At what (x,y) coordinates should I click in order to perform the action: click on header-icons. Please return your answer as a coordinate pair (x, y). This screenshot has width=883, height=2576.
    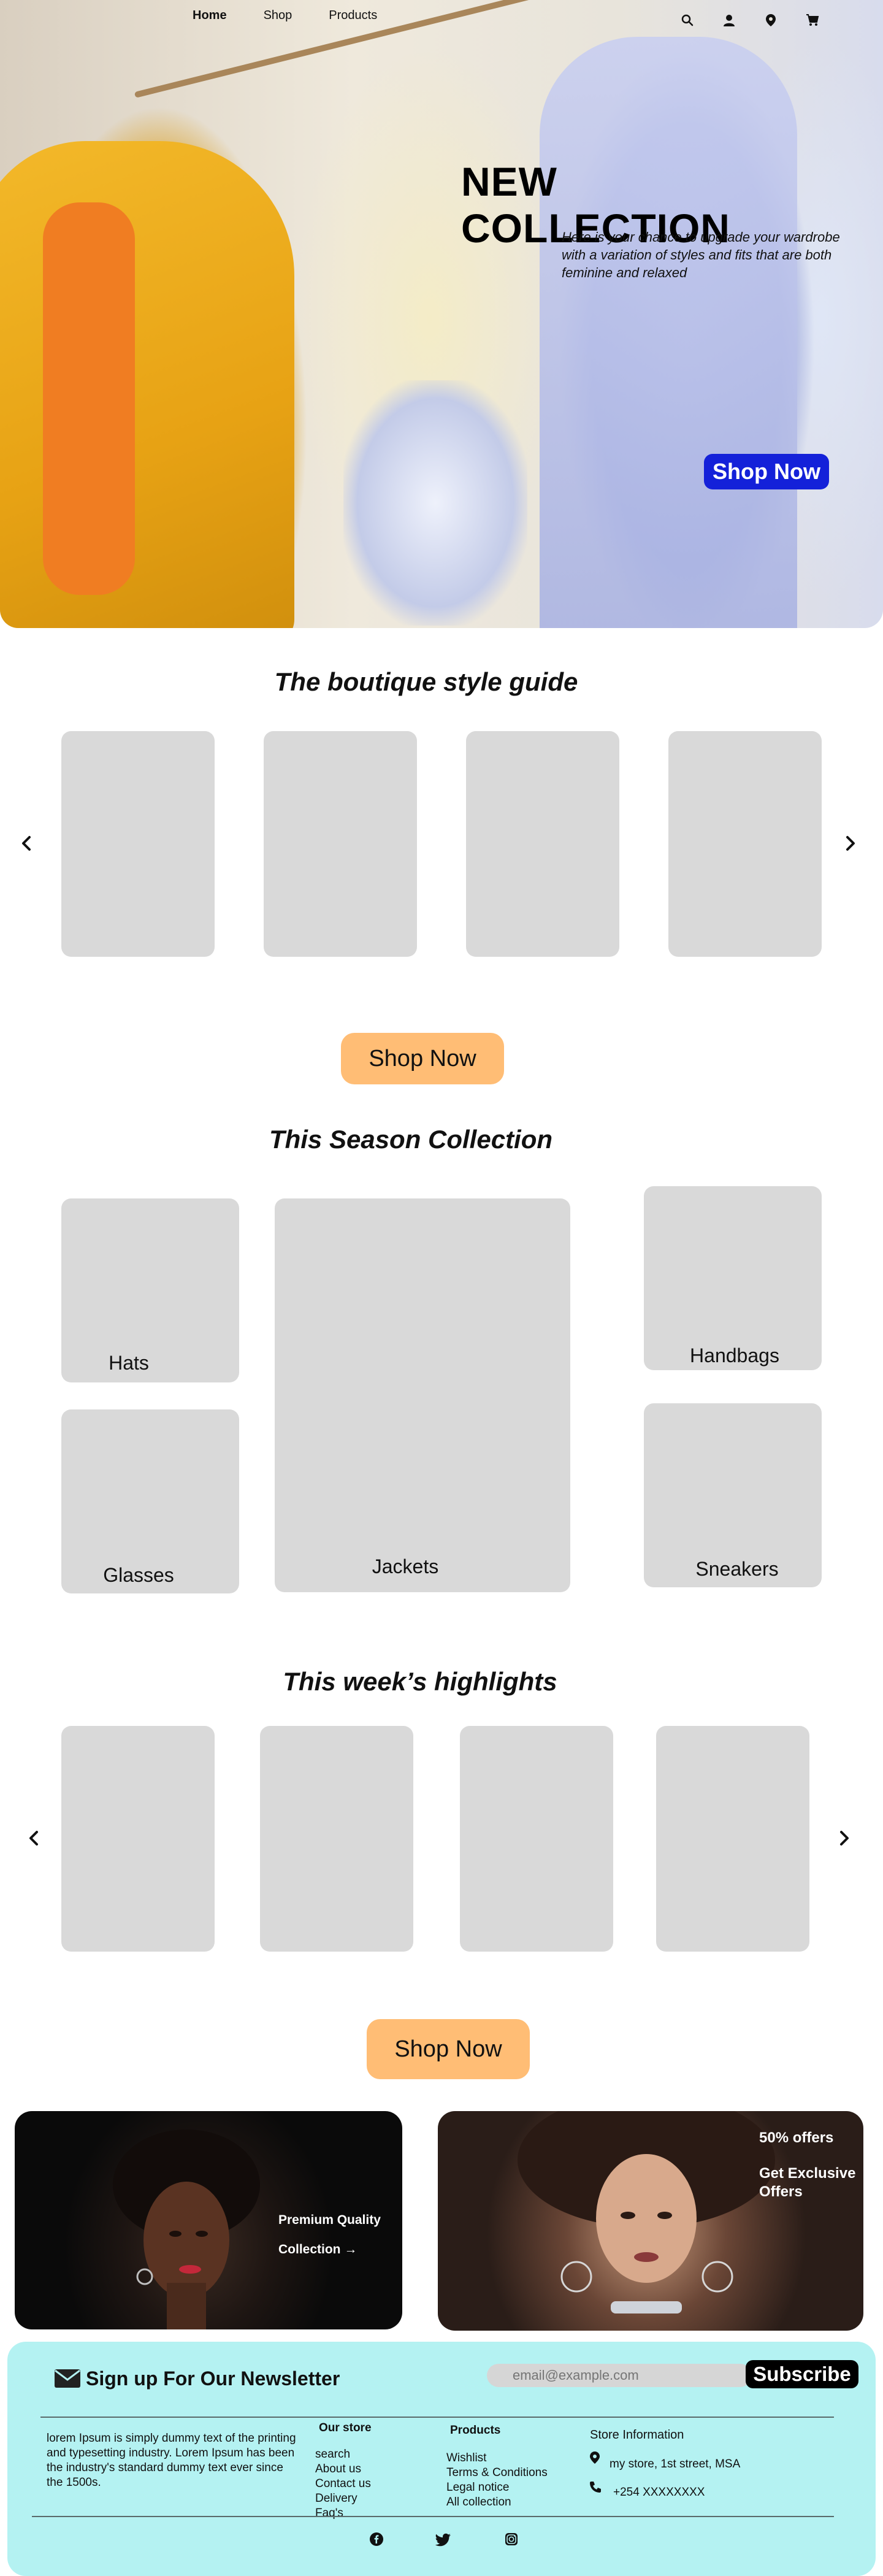
    Looking at the image, I should click on (750, 20).